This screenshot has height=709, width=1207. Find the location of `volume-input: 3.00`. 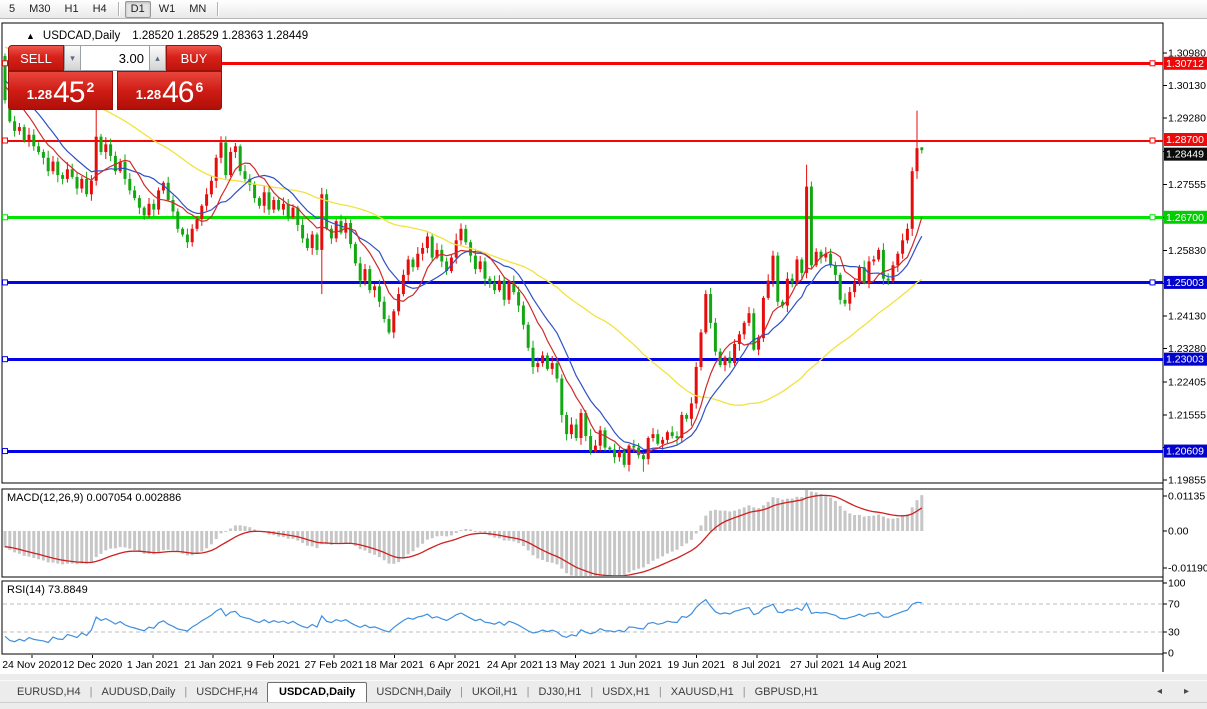

volume-input: 3.00 is located at coordinates (115, 58).